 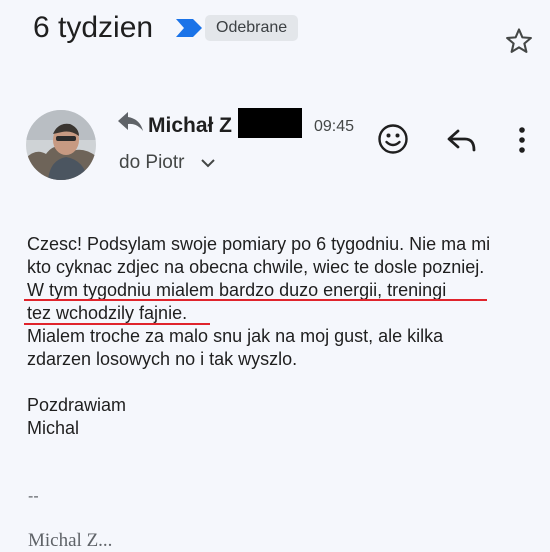 I want to click on sender-avatar, so click(x=61, y=145).